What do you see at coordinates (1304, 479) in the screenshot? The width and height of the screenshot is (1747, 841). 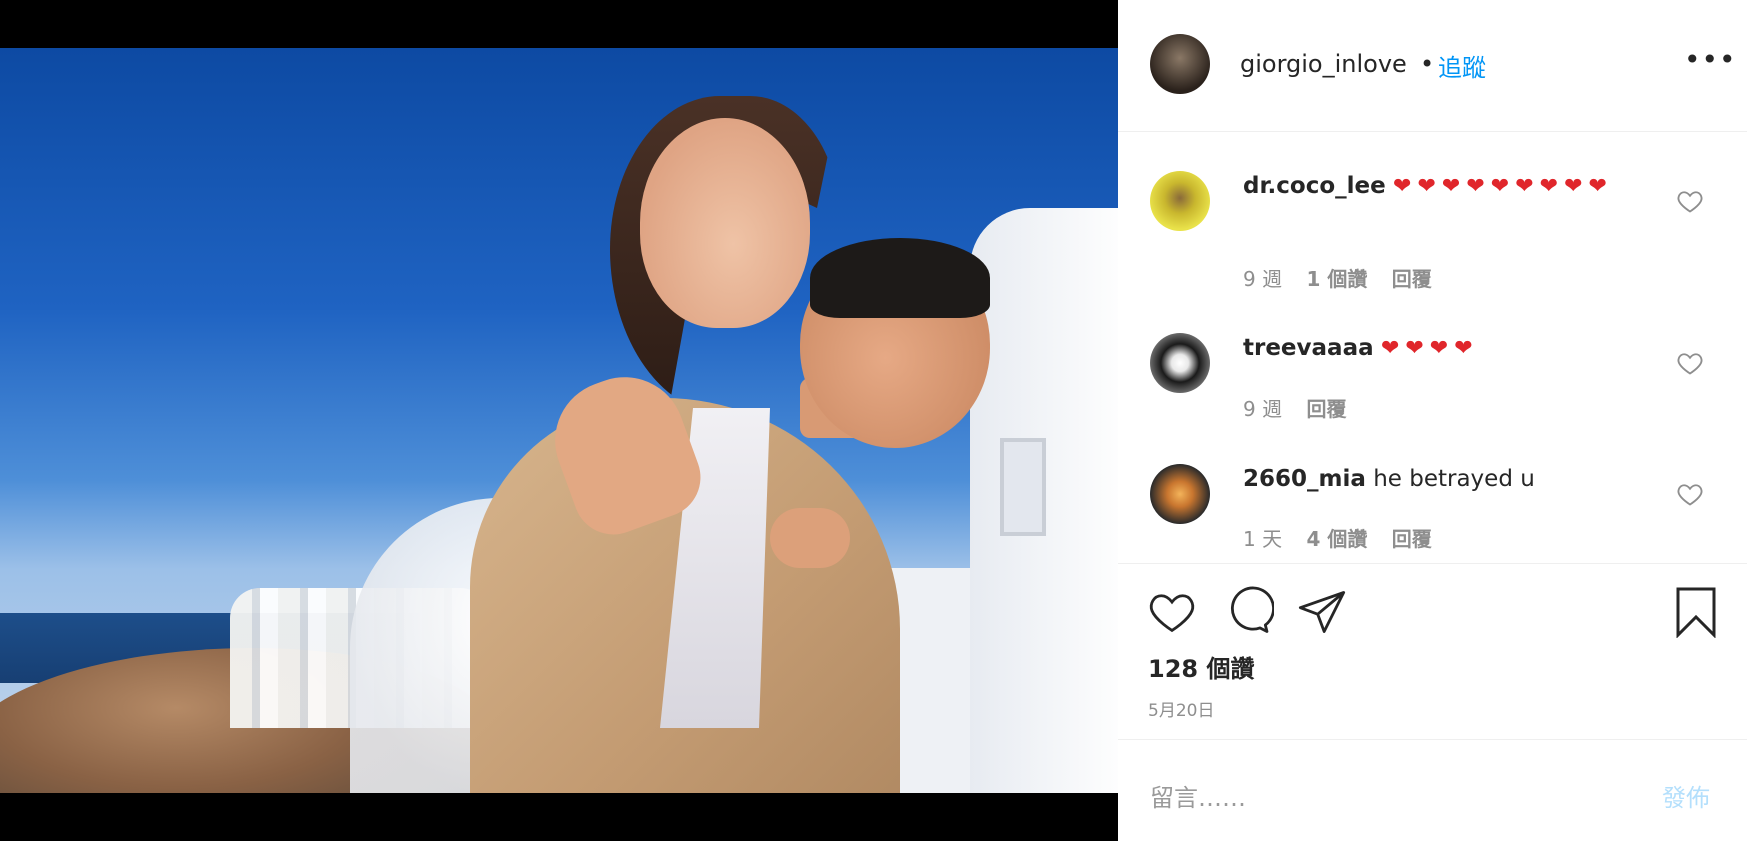 I see `comment-username: 2660_mia` at bounding box center [1304, 479].